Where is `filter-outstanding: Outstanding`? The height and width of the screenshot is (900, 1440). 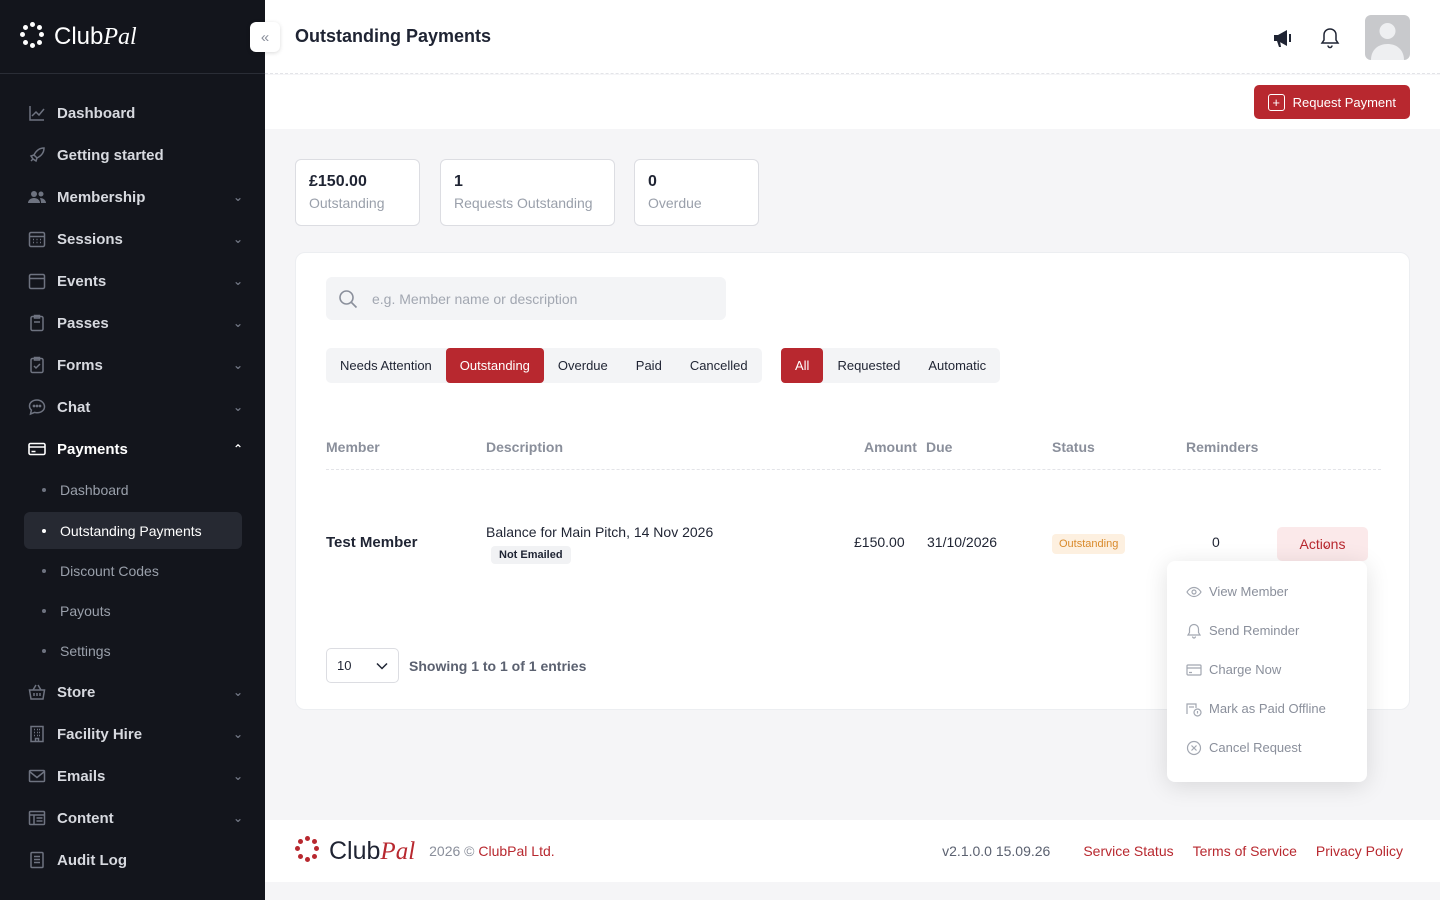 filter-outstanding: Outstanding is located at coordinates (494, 365).